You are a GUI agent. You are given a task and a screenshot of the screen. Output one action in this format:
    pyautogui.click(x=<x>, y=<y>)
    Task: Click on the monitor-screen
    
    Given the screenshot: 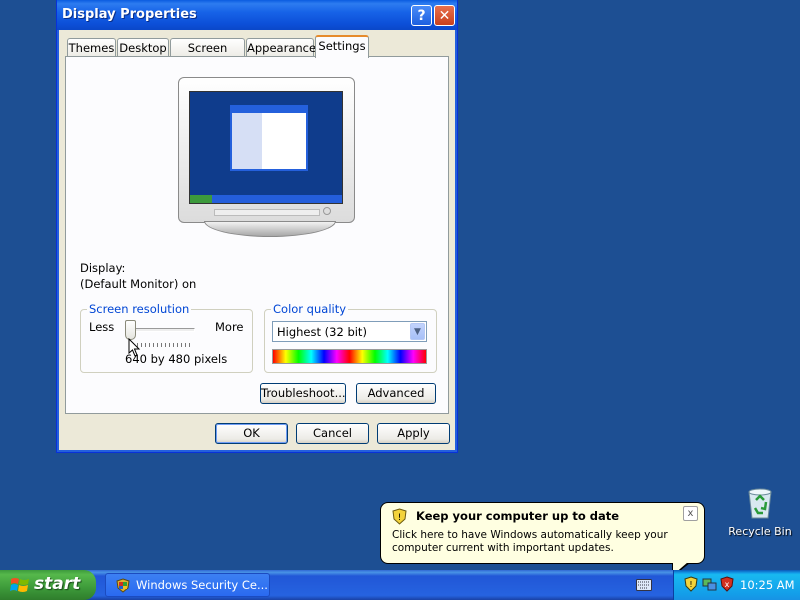 What is the action you would take?
    pyautogui.click(x=266, y=147)
    